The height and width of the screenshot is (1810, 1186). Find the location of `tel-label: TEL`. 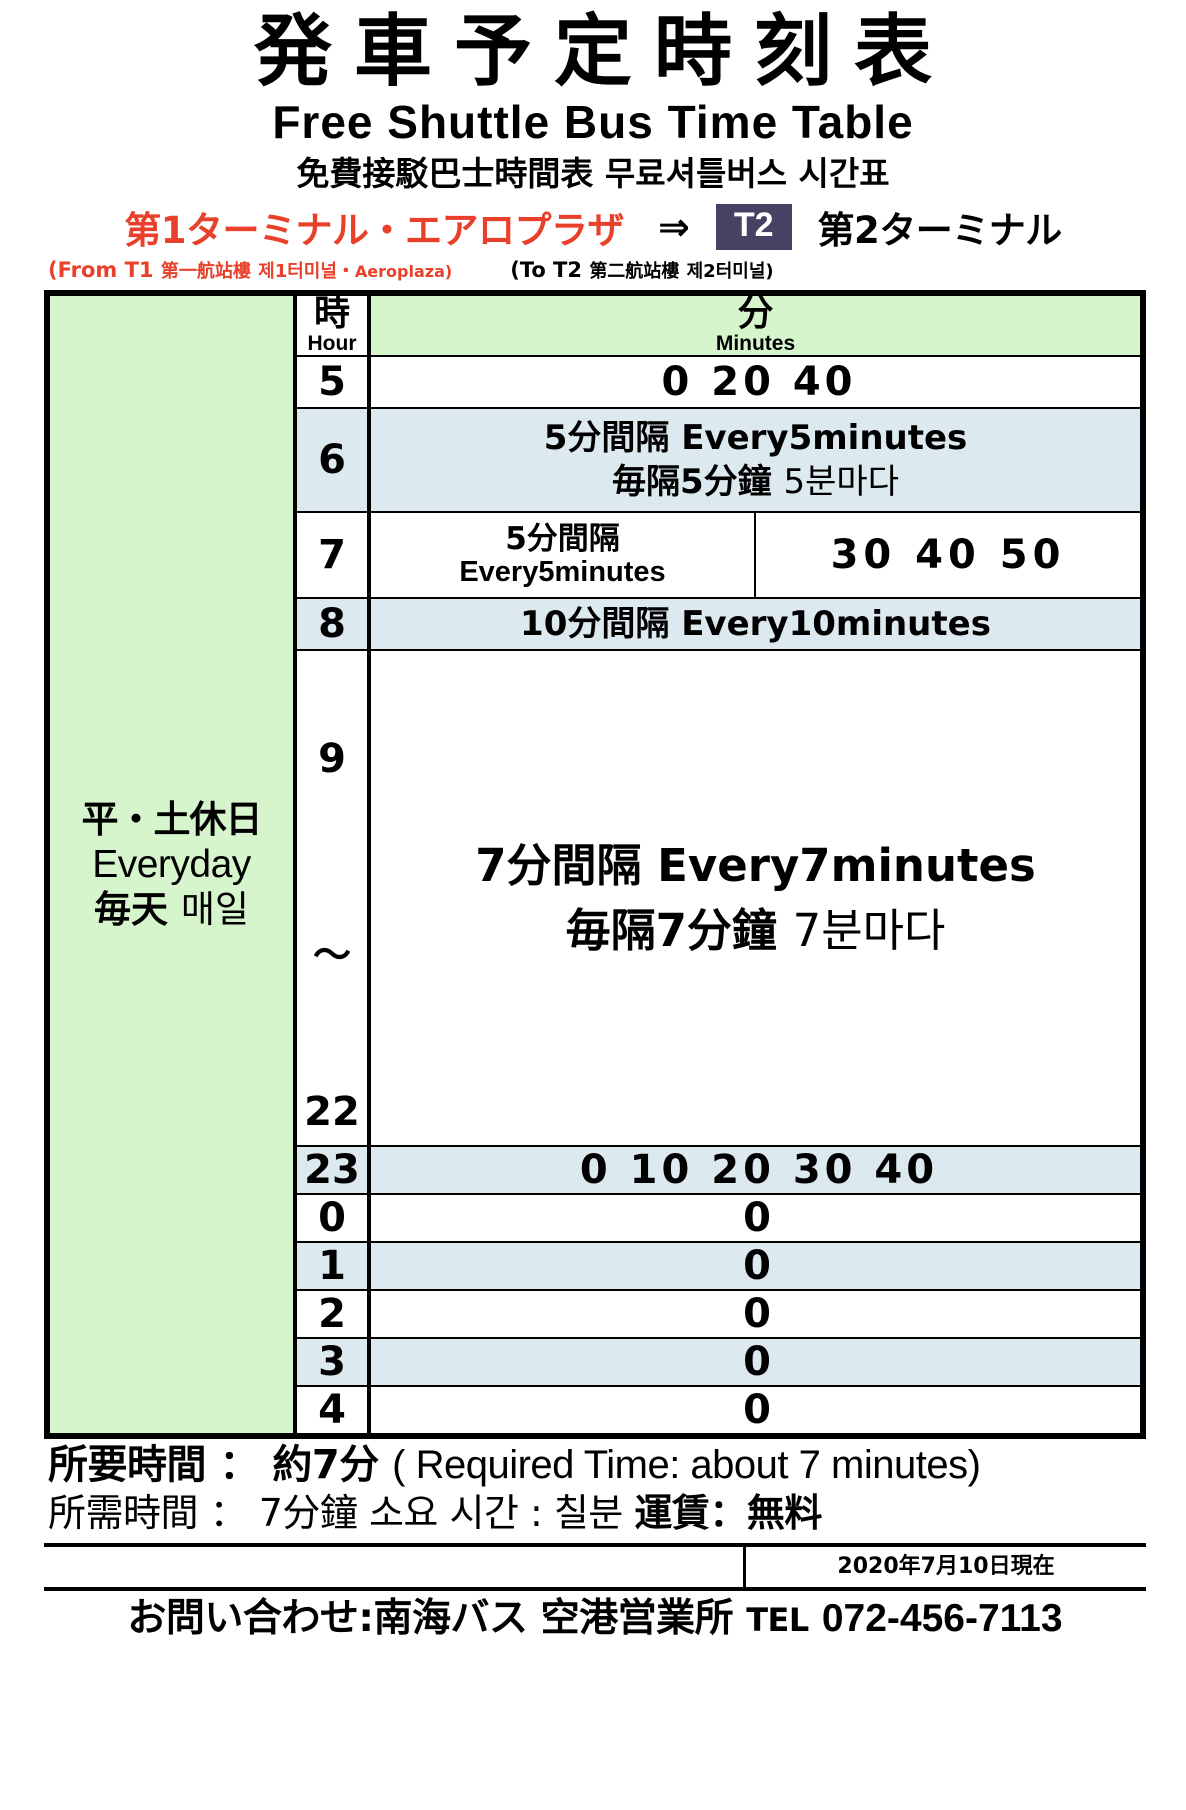

tel-label: TEL is located at coordinates (777, 1620).